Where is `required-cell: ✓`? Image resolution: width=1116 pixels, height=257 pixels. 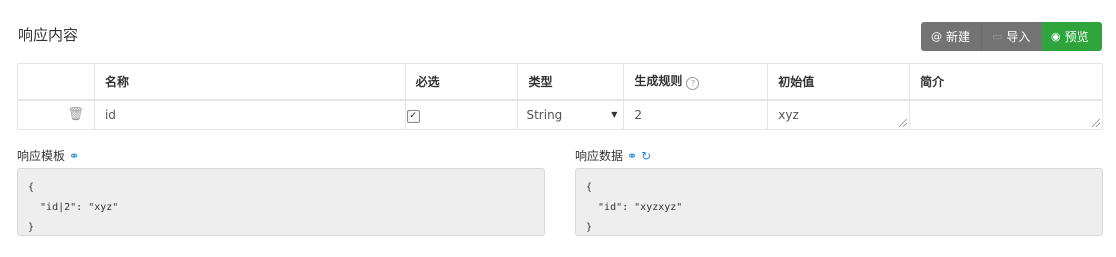 required-cell: ✓ is located at coordinates (461, 114).